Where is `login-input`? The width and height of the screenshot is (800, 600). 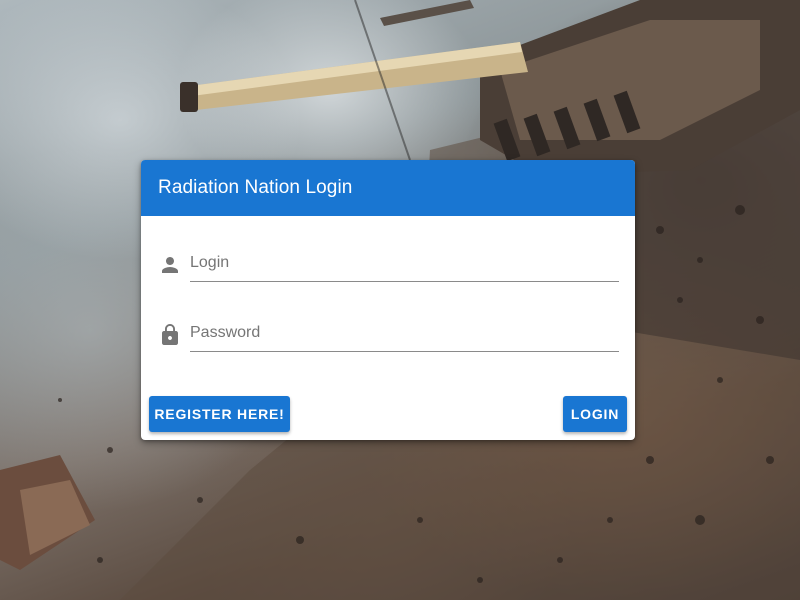
login-input is located at coordinates (404, 263).